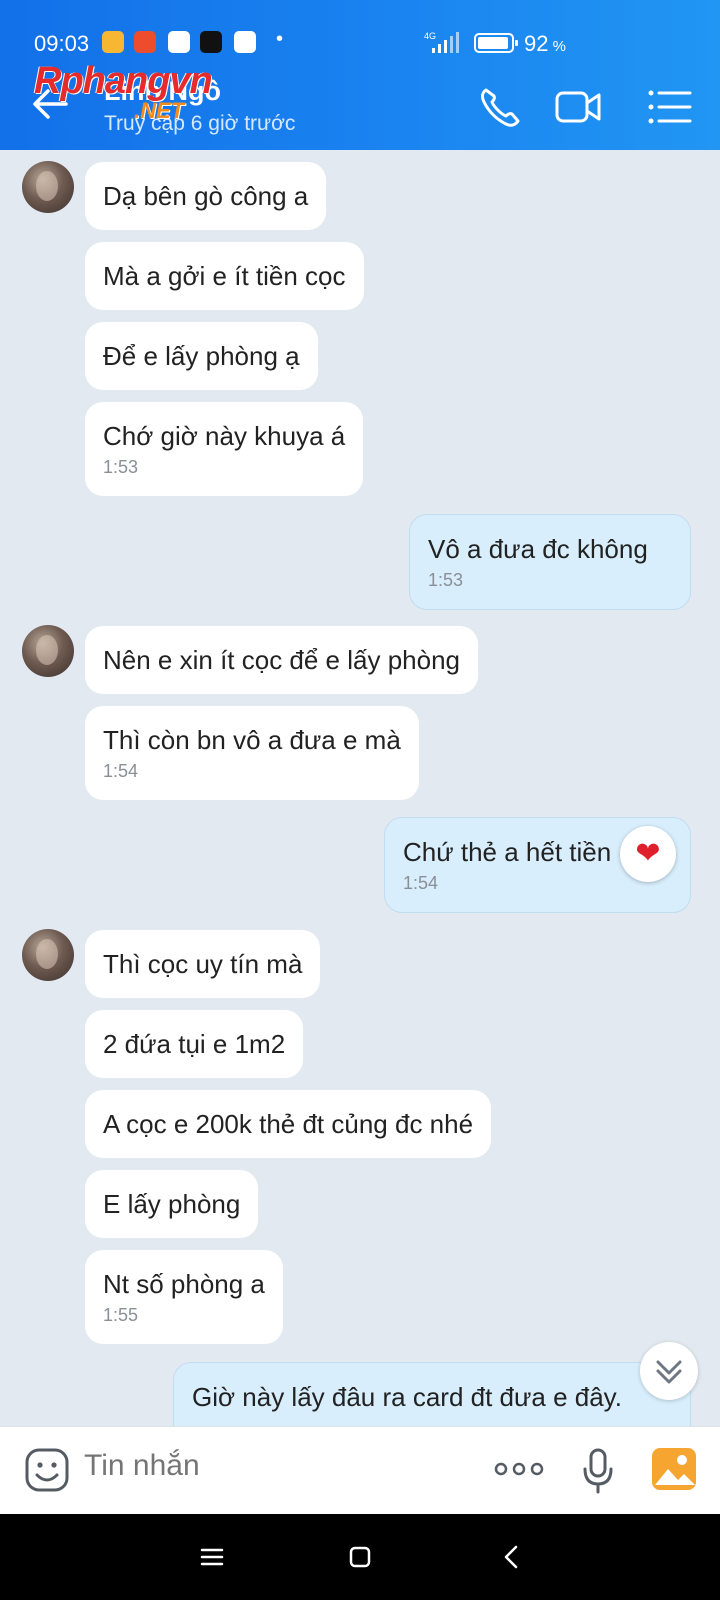  I want to click on message-text: Nên e xin ít cọc để e lấy phòng, so click(282, 660).